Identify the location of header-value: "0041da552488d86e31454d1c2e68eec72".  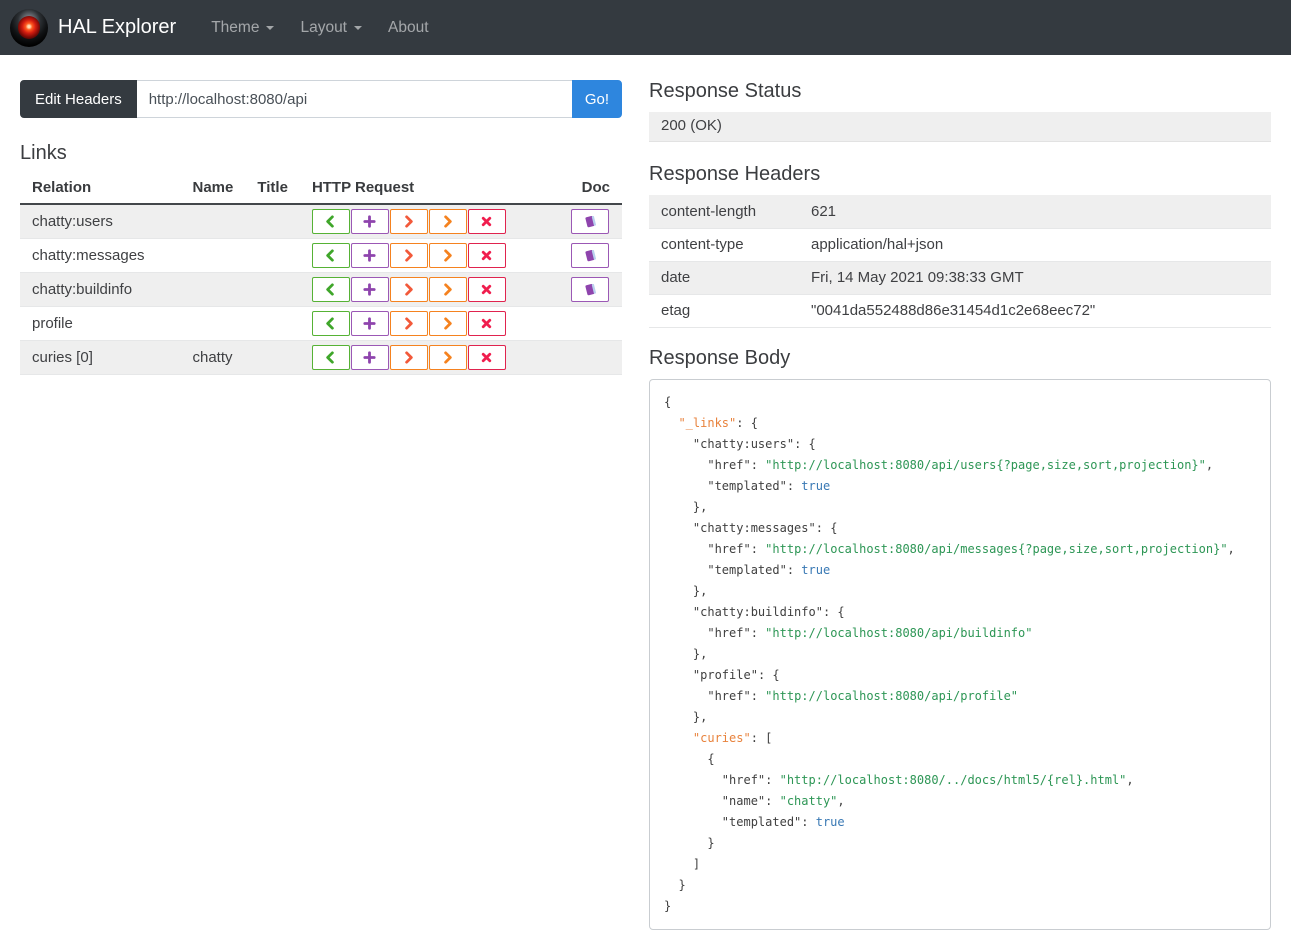
(1035, 311).